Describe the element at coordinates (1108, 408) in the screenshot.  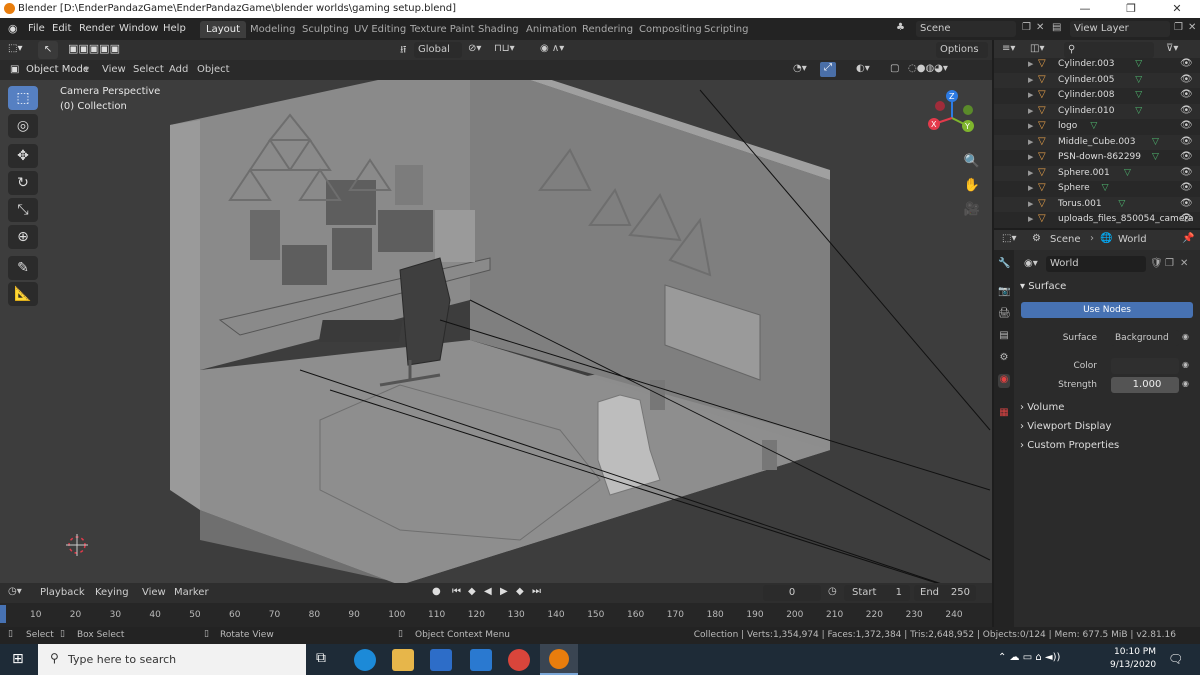
I see `volume-panel-header: › Volume` at that location.